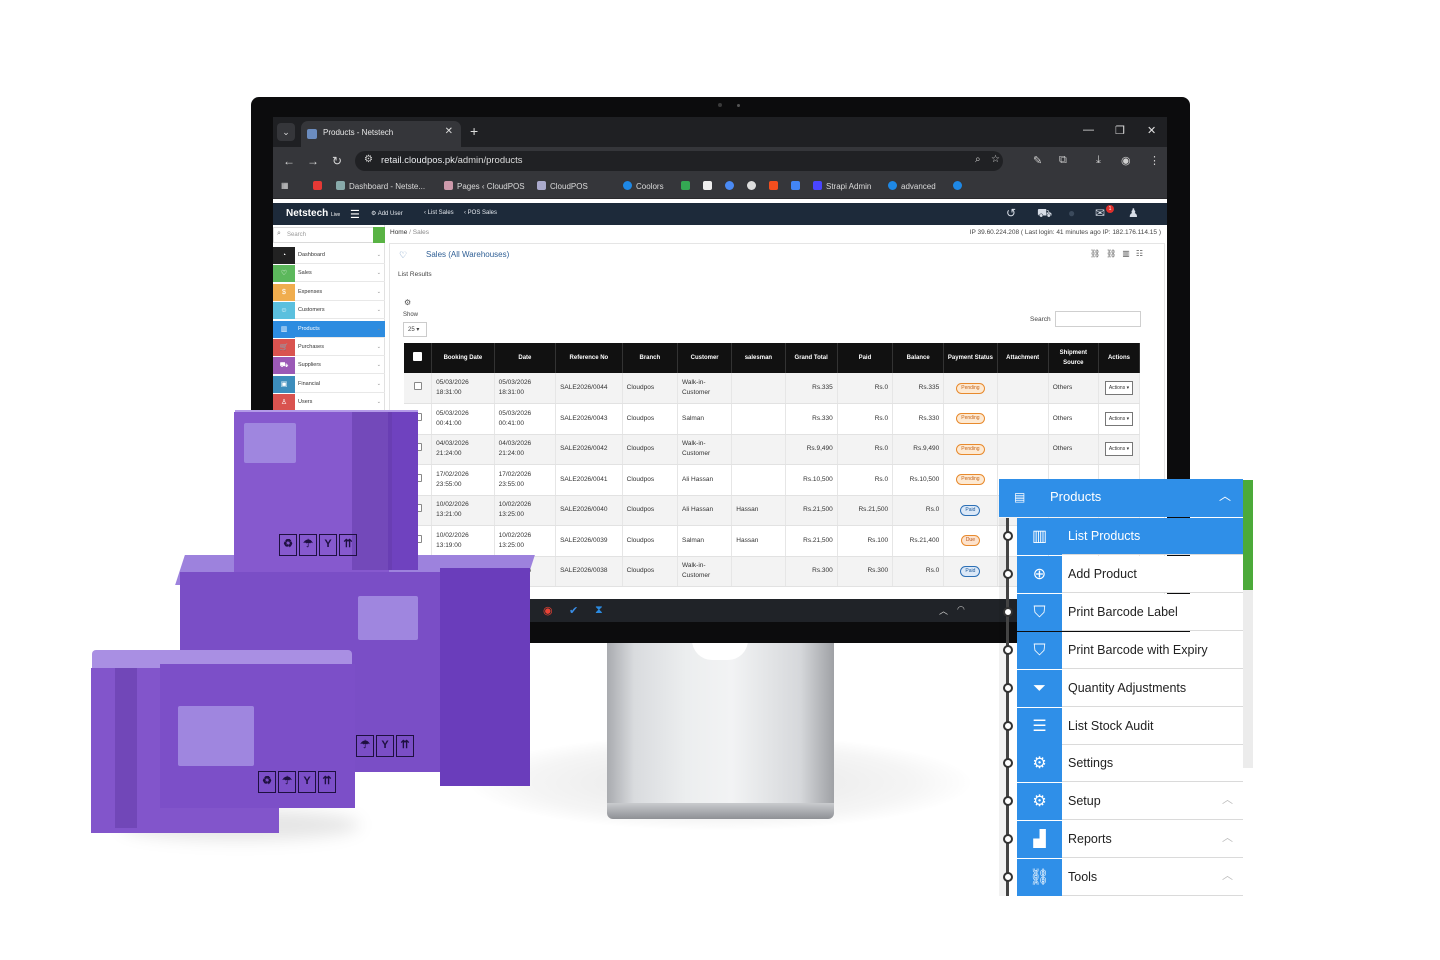 This screenshot has height=960, width=1440. What do you see at coordinates (329, 292) in the screenshot?
I see `sidebar-item-expenses: $ Expenses ⌄` at bounding box center [329, 292].